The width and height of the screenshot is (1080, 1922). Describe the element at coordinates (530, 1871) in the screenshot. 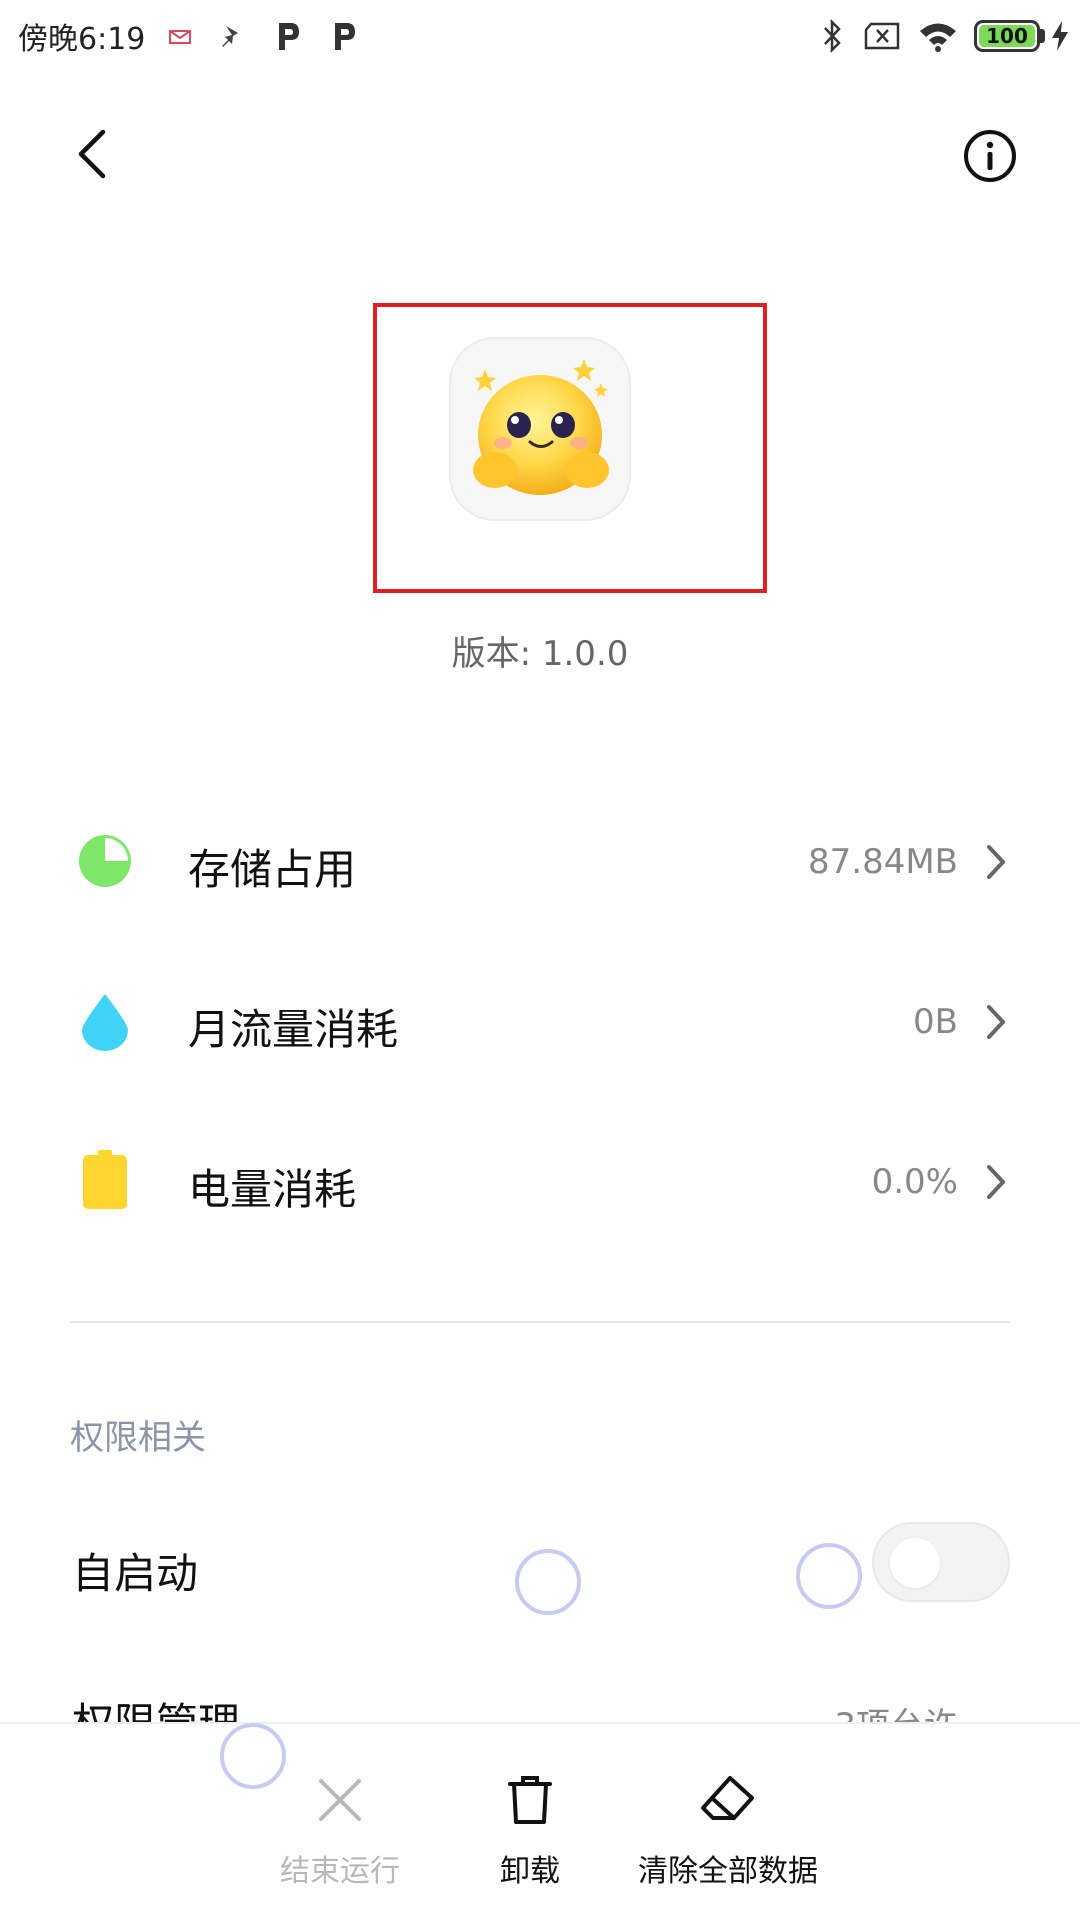

I see `uninstall-label: 卸载` at that location.